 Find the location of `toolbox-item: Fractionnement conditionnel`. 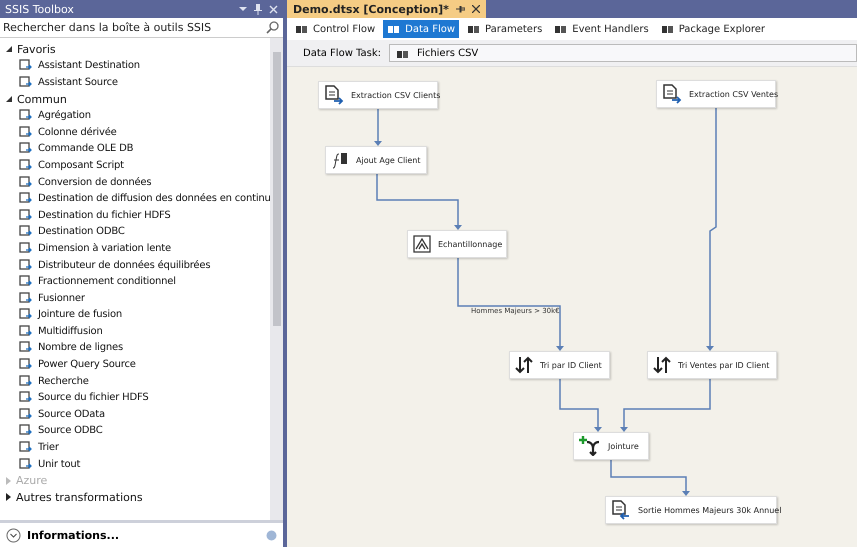

toolbox-item: Fractionnement conditionnel is located at coordinates (135, 281).